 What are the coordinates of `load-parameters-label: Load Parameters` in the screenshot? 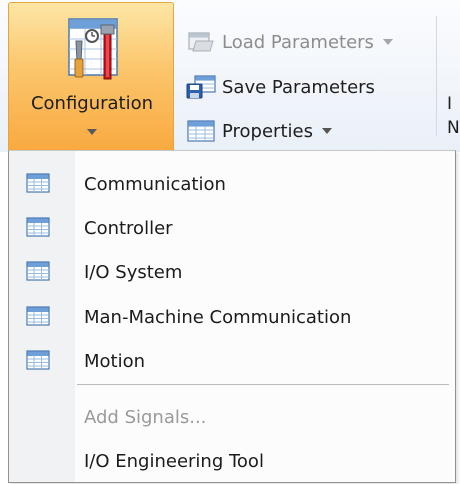 It's located at (298, 42).